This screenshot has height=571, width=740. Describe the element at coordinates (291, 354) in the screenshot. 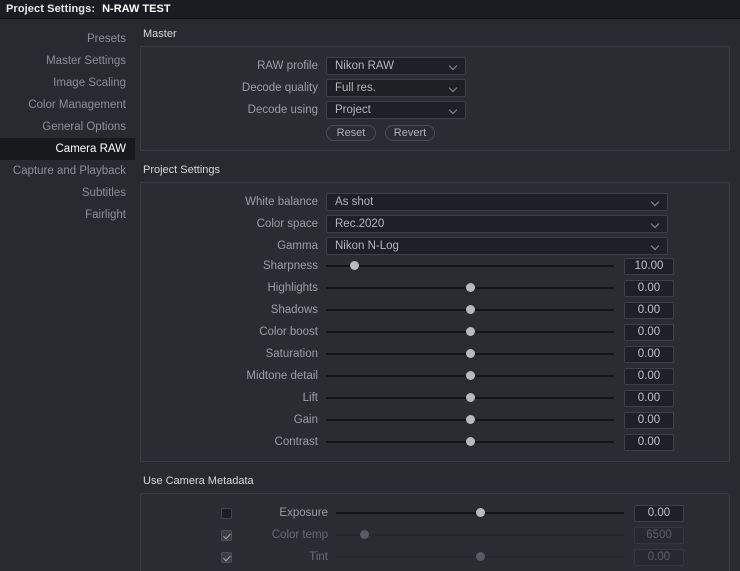

I see `field-label: Saturation` at that location.